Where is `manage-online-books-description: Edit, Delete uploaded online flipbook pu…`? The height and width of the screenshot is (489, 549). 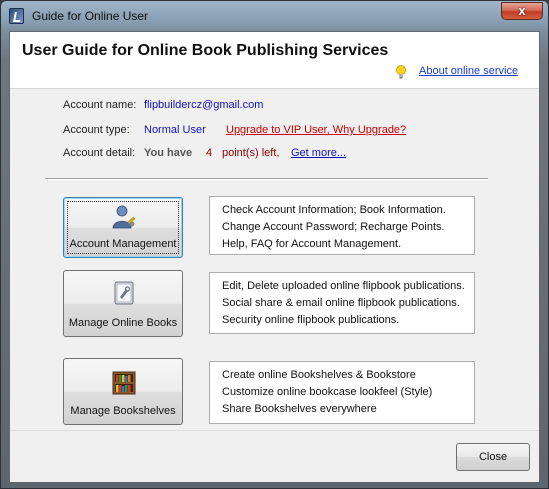
manage-online-books-description: Edit, Delete uploaded online flipbook pu… is located at coordinates (342, 303).